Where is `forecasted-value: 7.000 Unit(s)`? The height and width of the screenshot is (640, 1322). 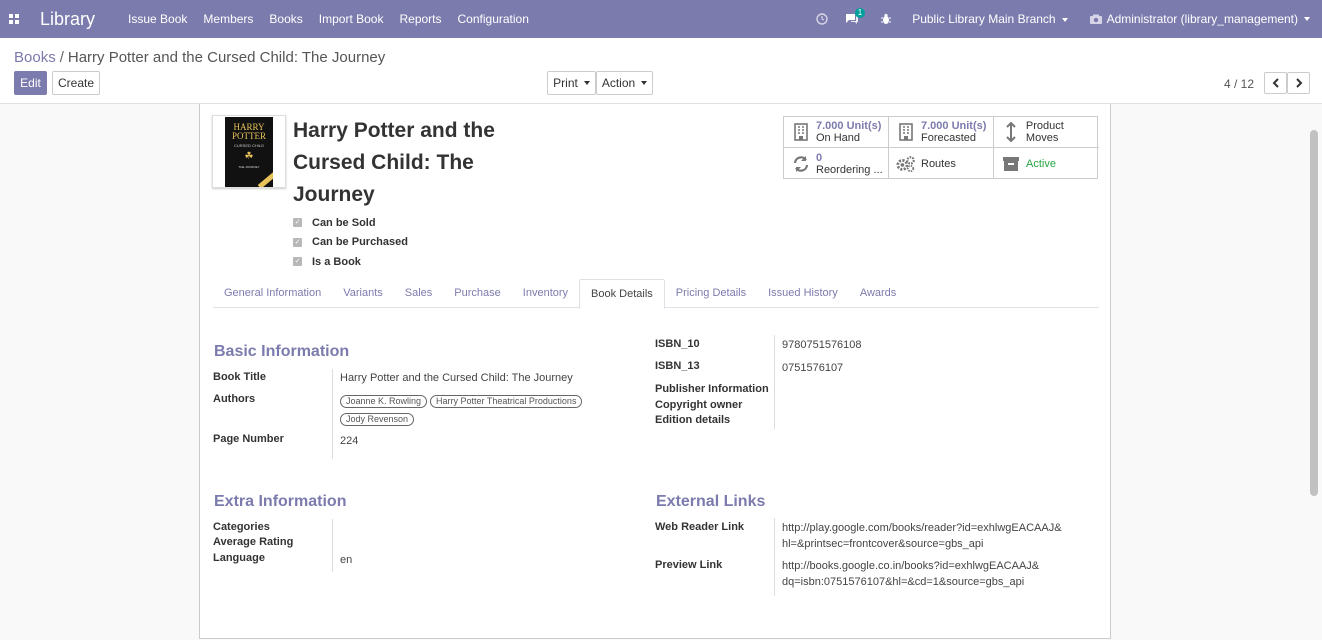
forecasted-value: 7.000 Unit(s) is located at coordinates (954, 126).